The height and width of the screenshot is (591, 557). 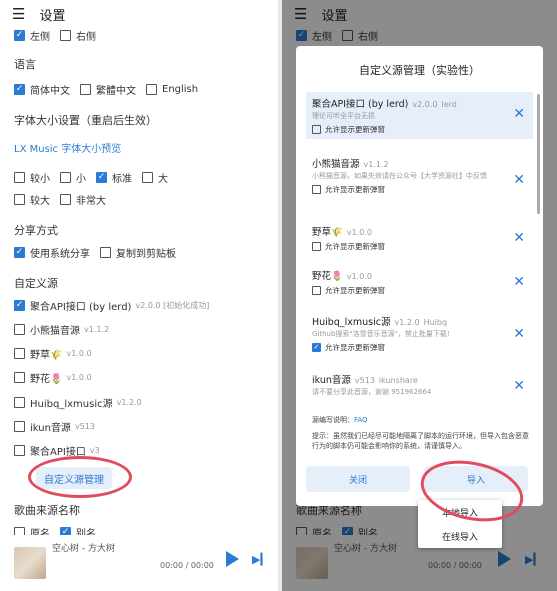 What do you see at coordinates (36, 283) in the screenshot?
I see `section-title-custom-source: 自定义源` at bounding box center [36, 283].